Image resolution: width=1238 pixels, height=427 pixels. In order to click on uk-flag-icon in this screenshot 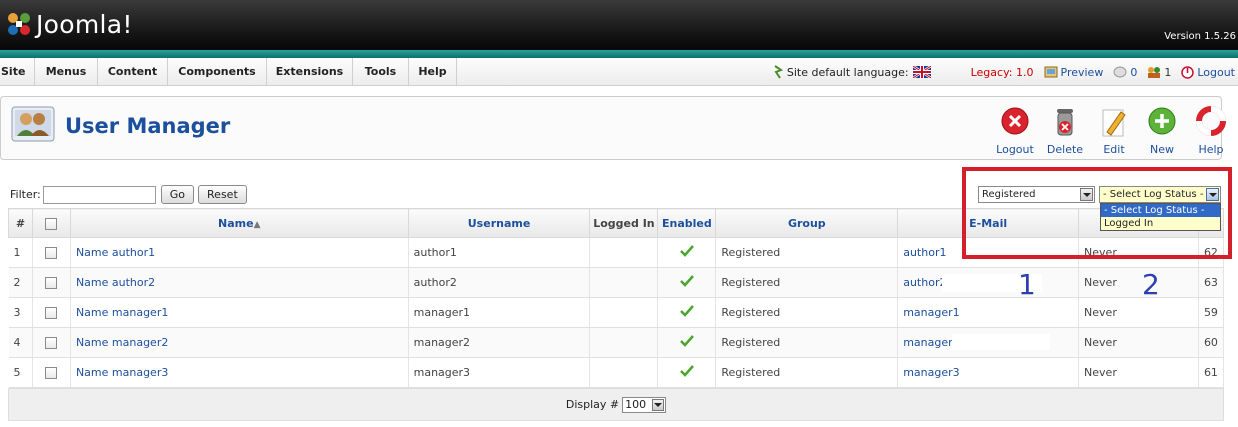, I will do `click(921, 72)`.